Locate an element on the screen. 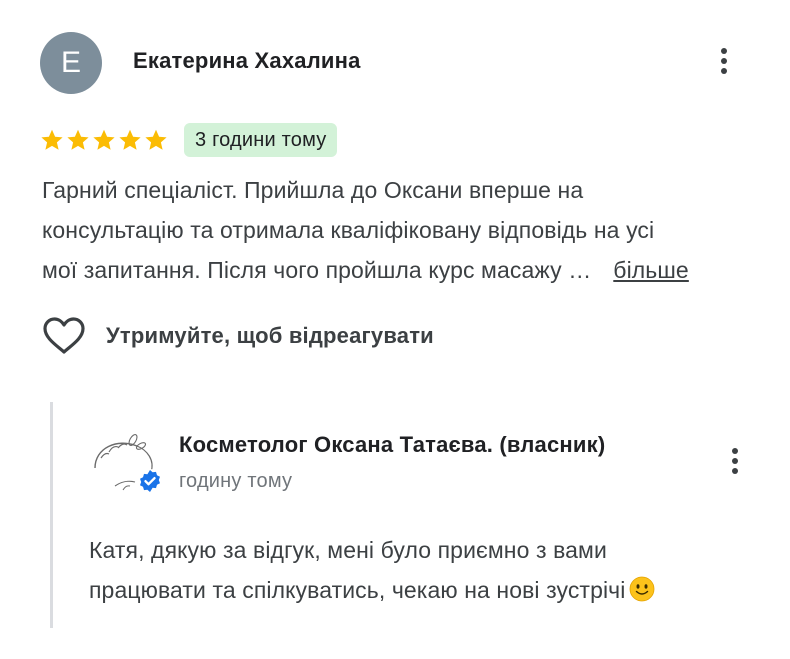 The image size is (790, 659). react-button: Утримуйте, щоб відреагувати is located at coordinates (238, 336).